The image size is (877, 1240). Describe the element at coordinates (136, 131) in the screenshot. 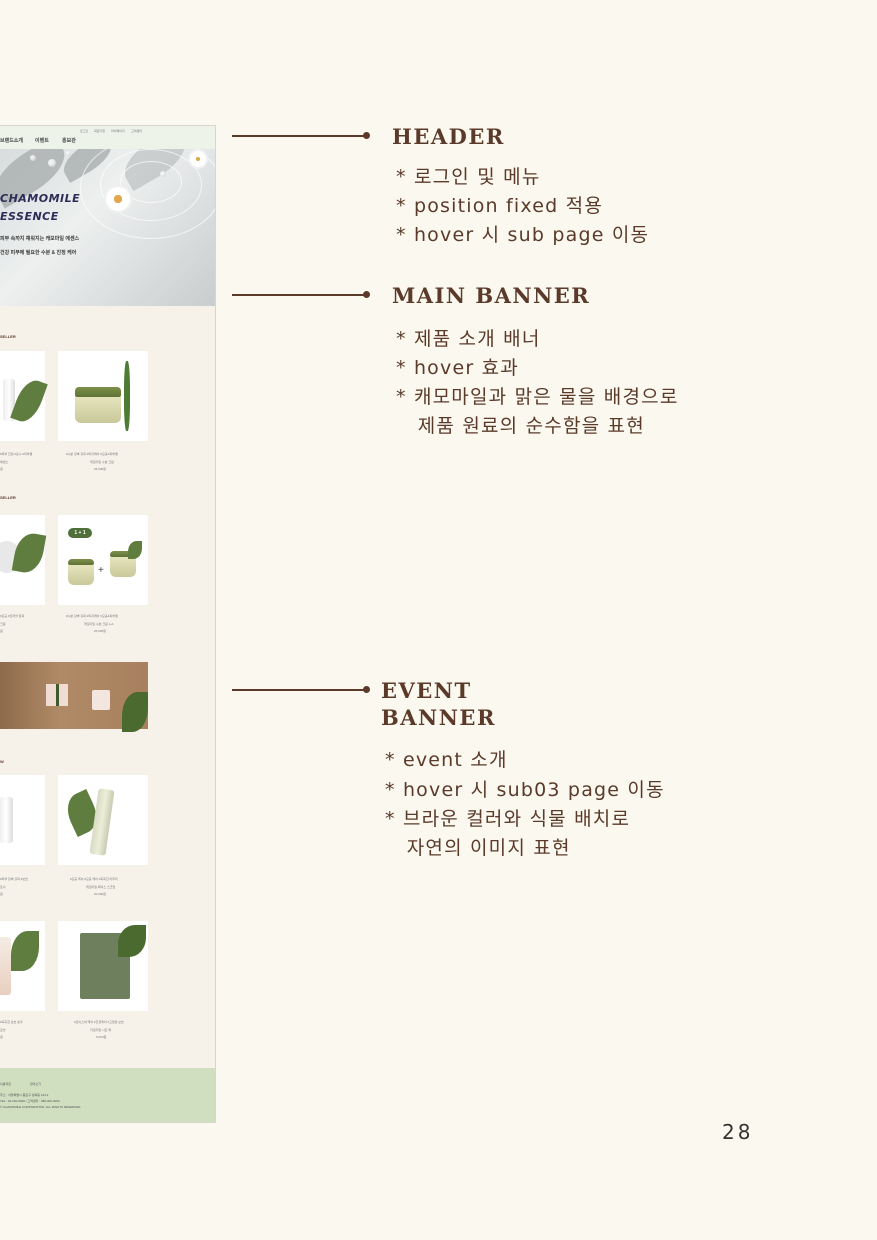

I see `util-link-cs: 고객센터` at that location.